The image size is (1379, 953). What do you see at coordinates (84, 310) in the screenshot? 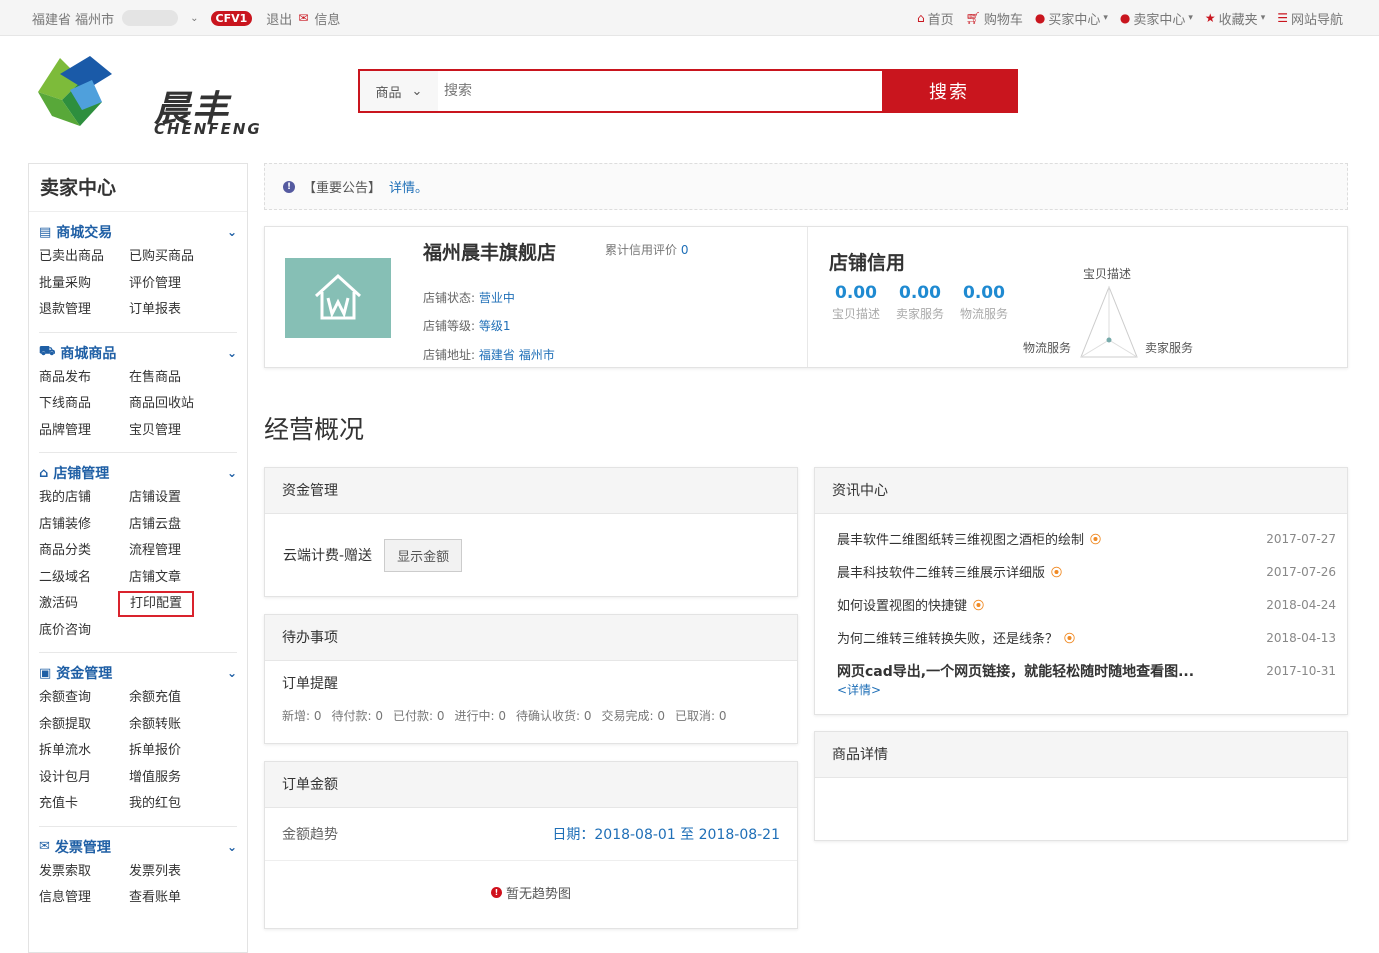
I see `sidebar-item: 退款管理` at bounding box center [84, 310].